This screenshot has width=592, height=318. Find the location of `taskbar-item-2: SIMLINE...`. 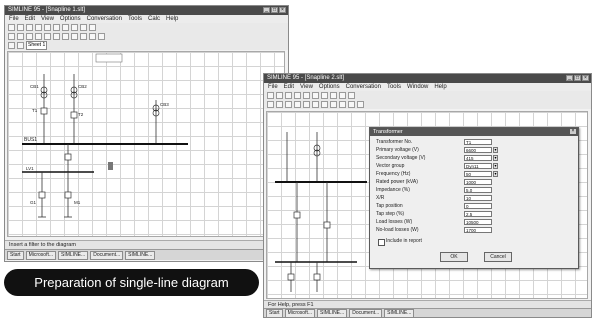

taskbar-item-2: SIMLINE... is located at coordinates (73, 255).